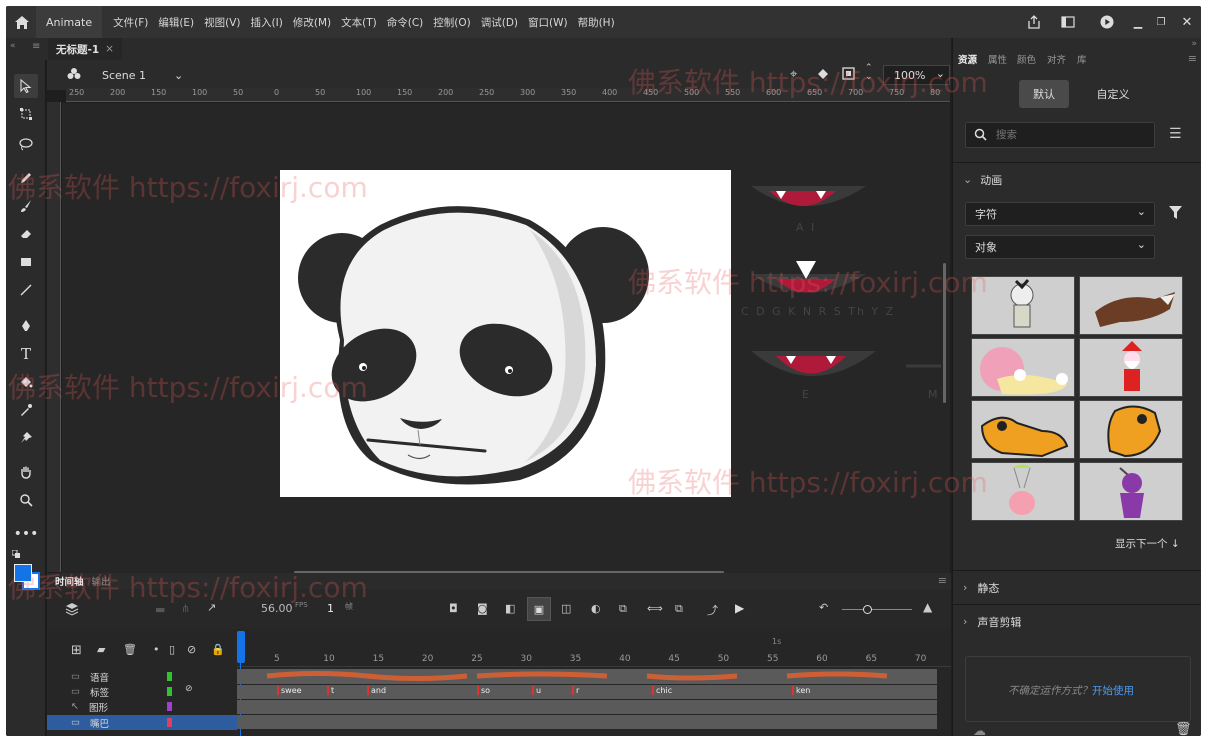 This screenshot has height=751, width=1207. Describe the element at coordinates (587, 722) in the screenshot. I see `mouth-track` at that location.